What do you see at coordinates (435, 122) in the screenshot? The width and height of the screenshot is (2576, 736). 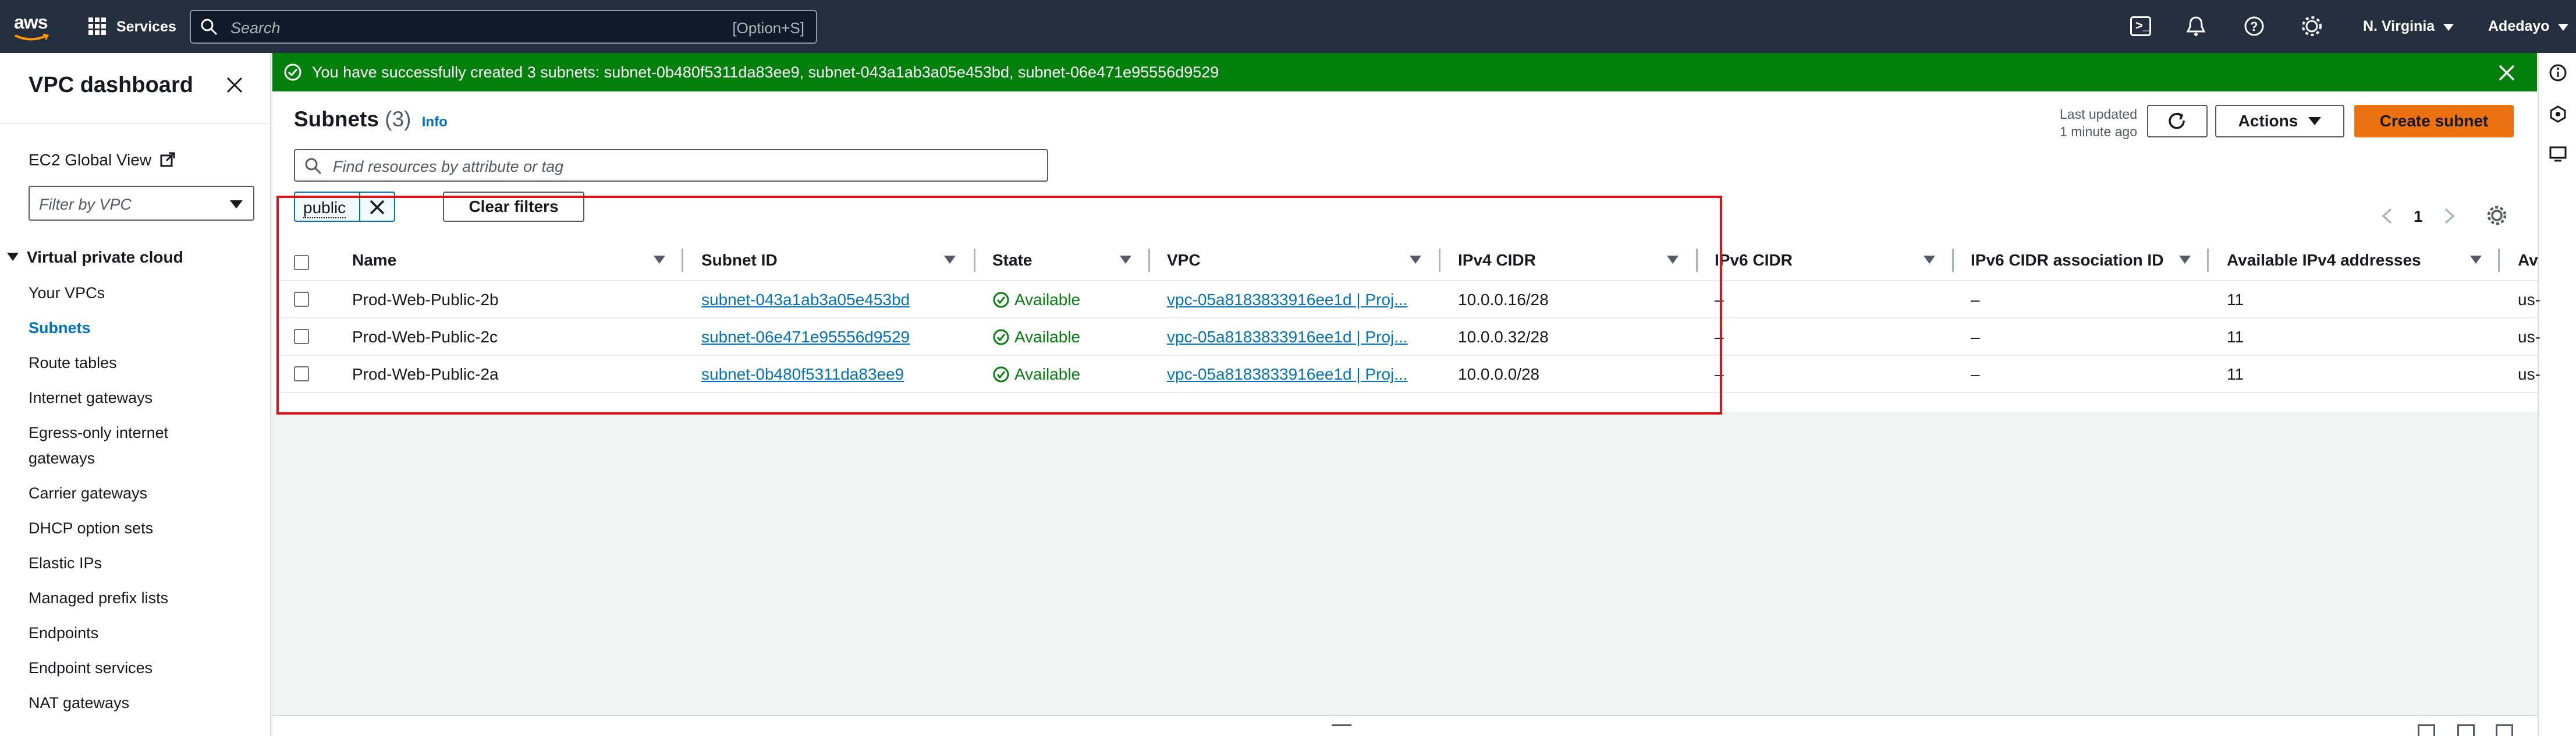 I see `info-link: Info` at bounding box center [435, 122].